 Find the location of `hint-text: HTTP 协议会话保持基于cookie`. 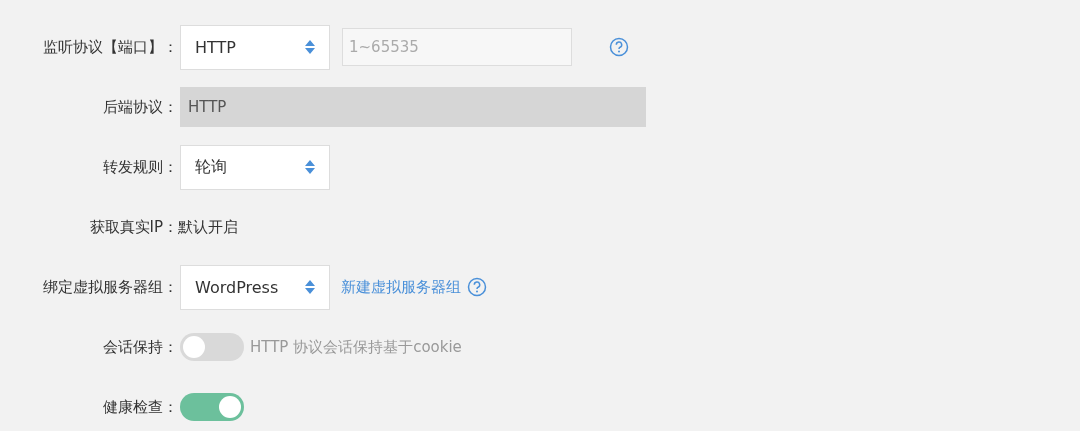

hint-text: HTTP 协议会话保持基于cookie is located at coordinates (356, 347).